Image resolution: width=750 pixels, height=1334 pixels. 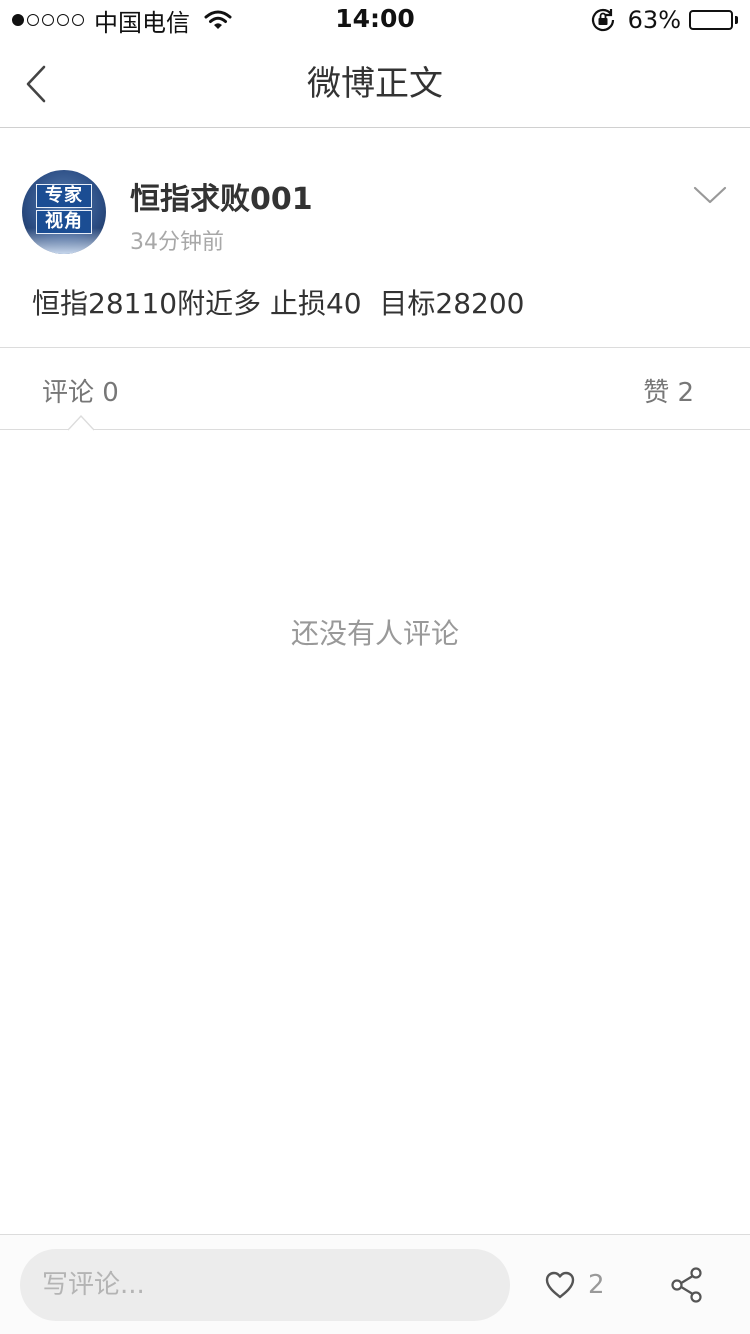 What do you see at coordinates (64, 222) in the screenshot?
I see `avatar-label-line2: 视角` at bounding box center [64, 222].